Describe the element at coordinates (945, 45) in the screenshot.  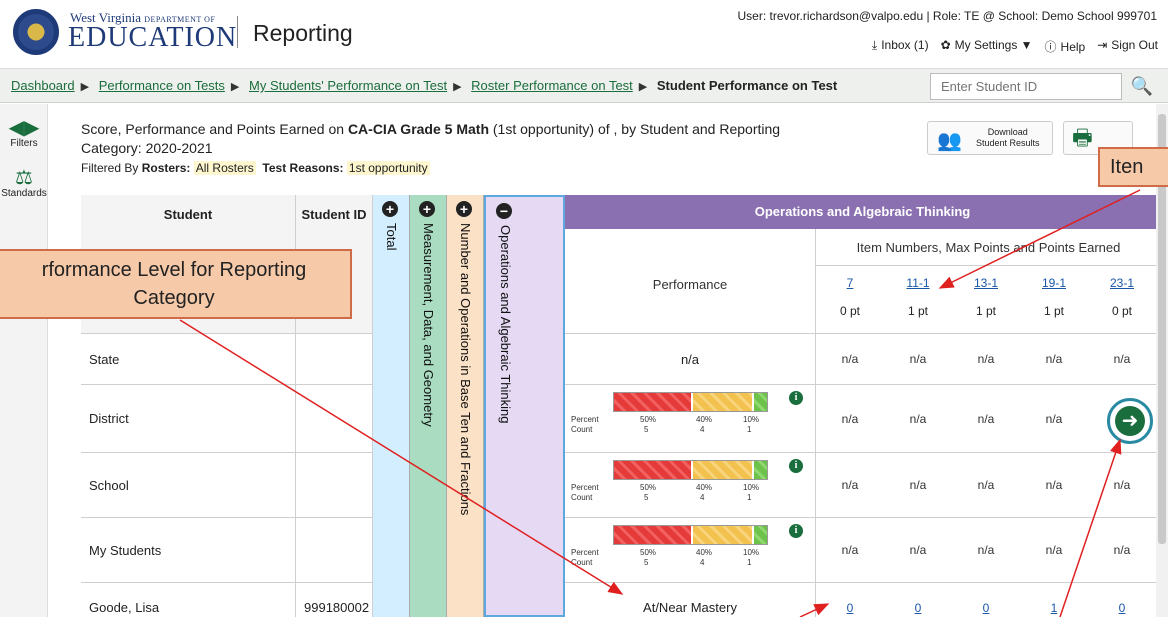
I see `gear-icon: ✿` at that location.